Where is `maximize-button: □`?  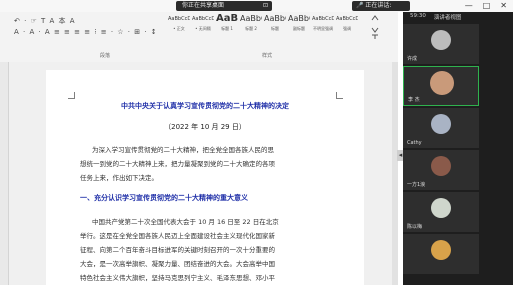
maximize-button: □ is located at coordinates (487, 6).